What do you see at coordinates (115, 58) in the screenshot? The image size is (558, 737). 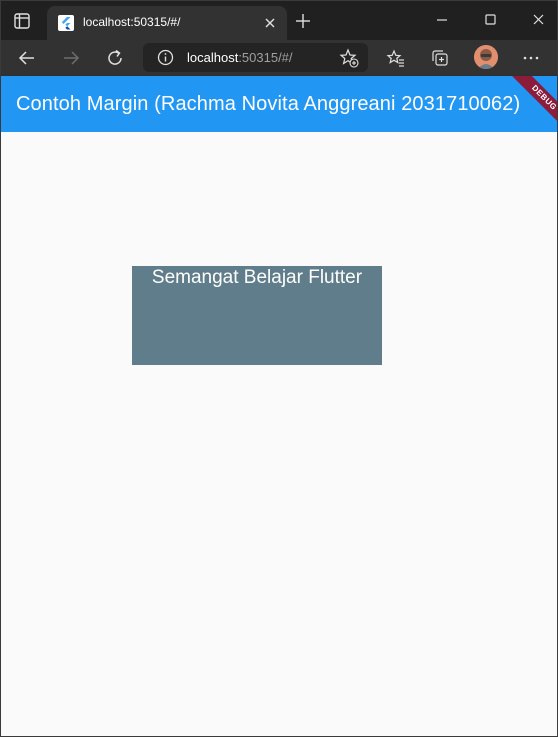 I see `refresh-icon` at bounding box center [115, 58].